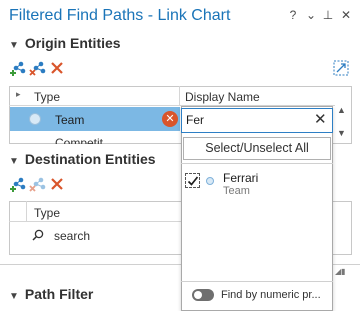 The width and height of the screenshot is (360, 311). What do you see at coordinates (47, 97) in the screenshot?
I see `col-type-header: Type` at bounding box center [47, 97].